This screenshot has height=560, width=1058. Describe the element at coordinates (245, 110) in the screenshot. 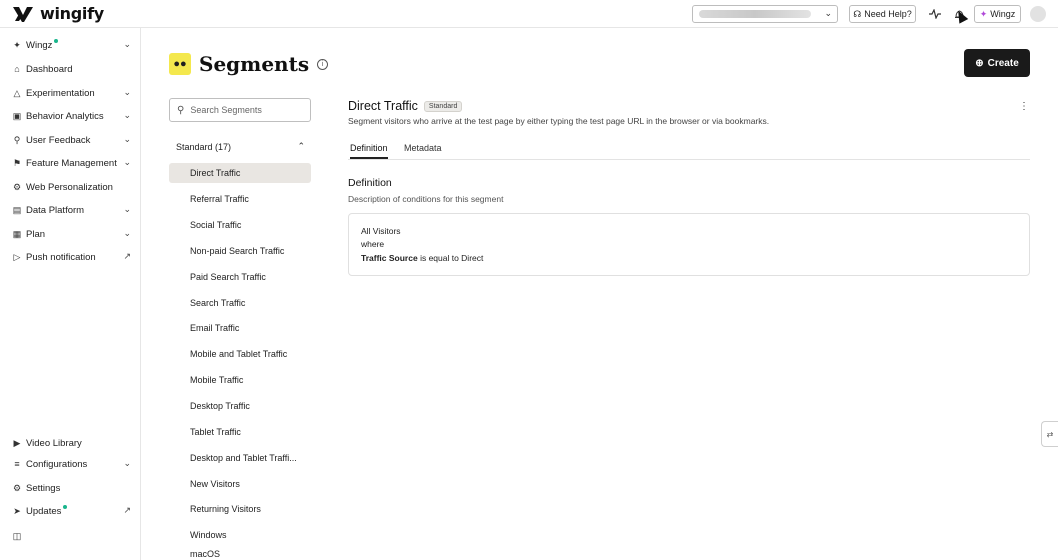

I see `search-input` at that location.